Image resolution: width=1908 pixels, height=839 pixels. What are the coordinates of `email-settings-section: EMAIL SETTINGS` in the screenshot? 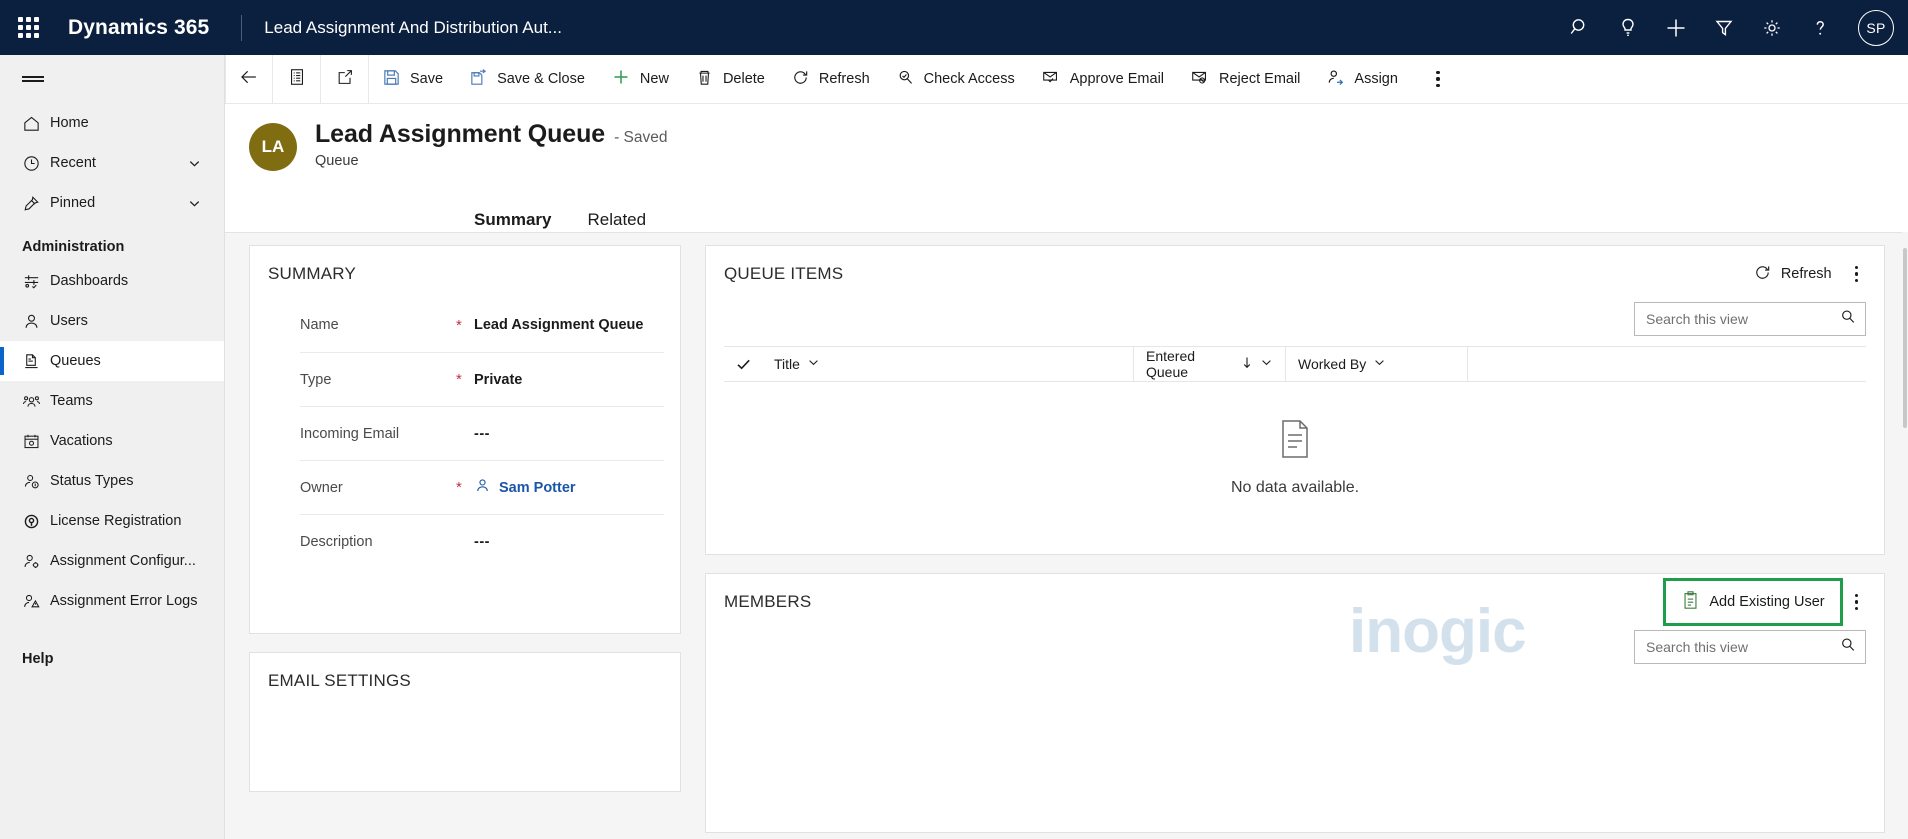 It's located at (465, 722).